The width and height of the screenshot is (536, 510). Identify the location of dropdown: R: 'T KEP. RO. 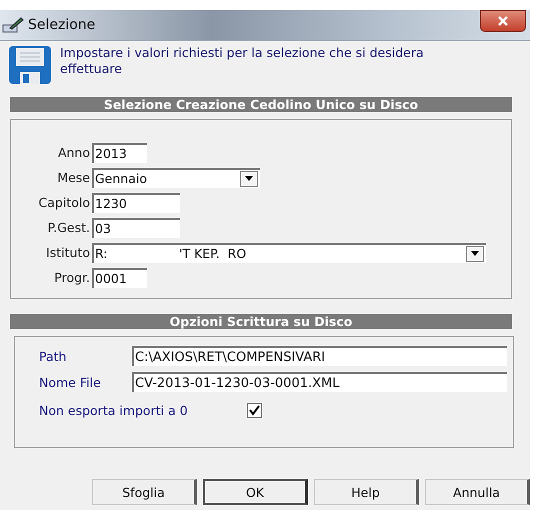
(289, 252).